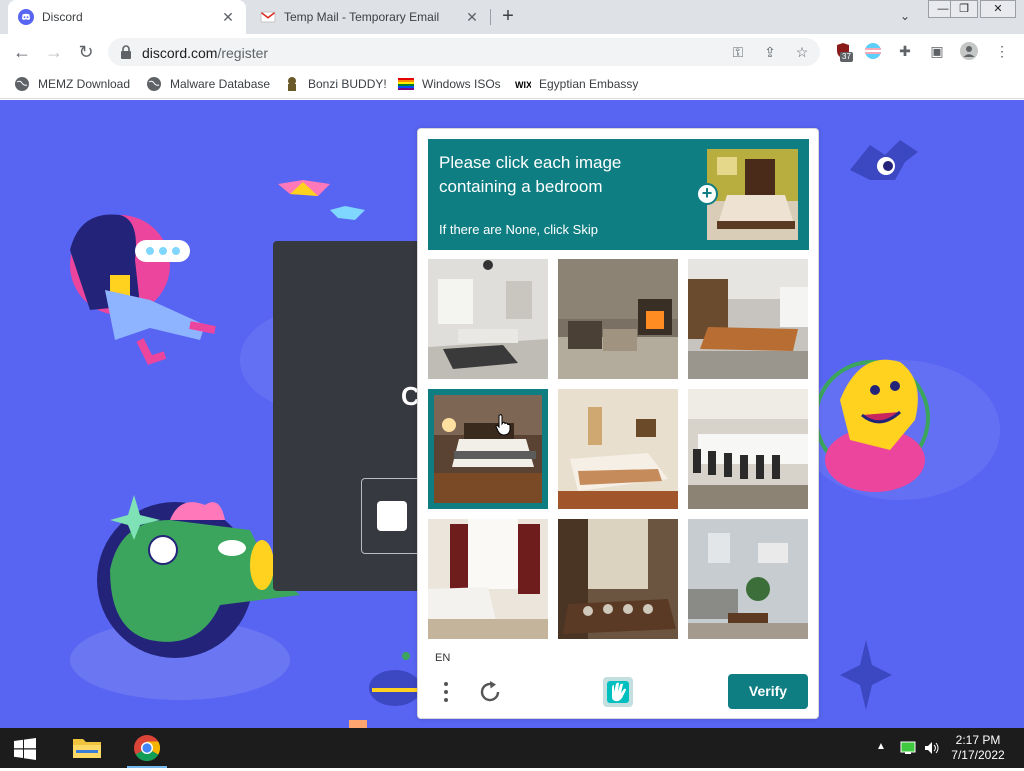  I want to click on verify-button: Verify, so click(768, 691).